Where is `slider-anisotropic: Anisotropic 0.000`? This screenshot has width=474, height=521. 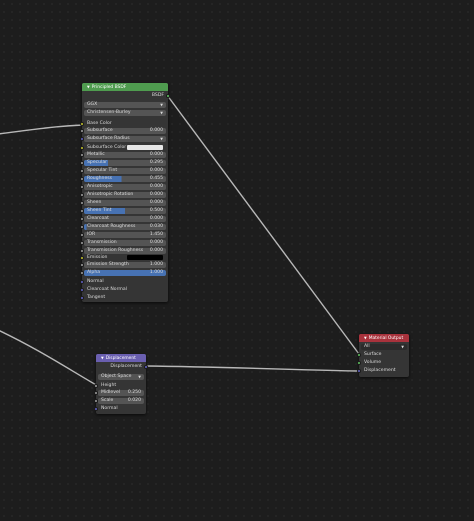 slider-anisotropic: Anisotropic 0.000 is located at coordinates (125, 187).